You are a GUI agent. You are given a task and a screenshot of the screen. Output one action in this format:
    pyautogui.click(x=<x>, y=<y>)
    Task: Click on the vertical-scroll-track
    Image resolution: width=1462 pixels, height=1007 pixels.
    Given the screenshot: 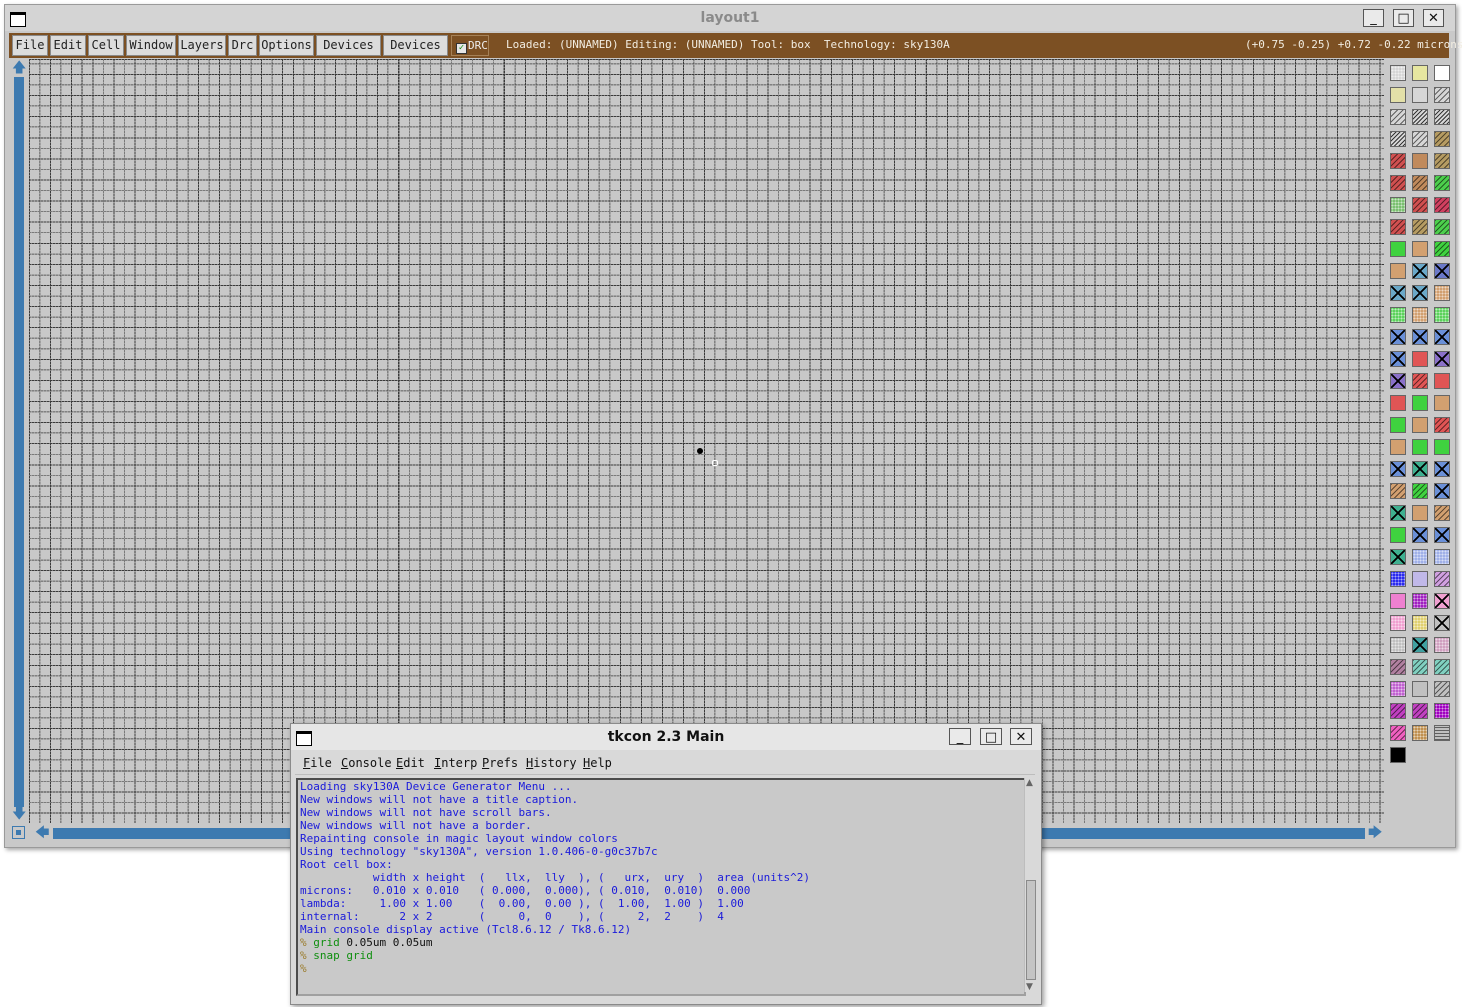 What is the action you would take?
    pyautogui.click(x=19, y=442)
    